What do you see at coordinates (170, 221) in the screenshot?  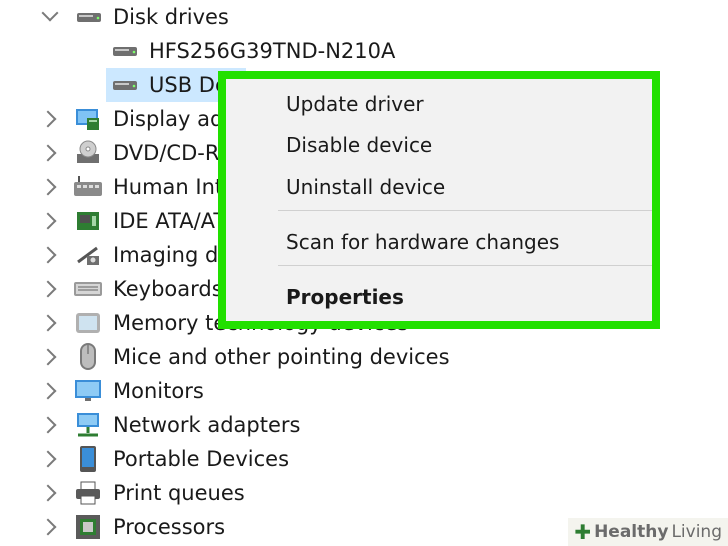 I see `tree-item-label: IDE ATA/AT` at bounding box center [170, 221].